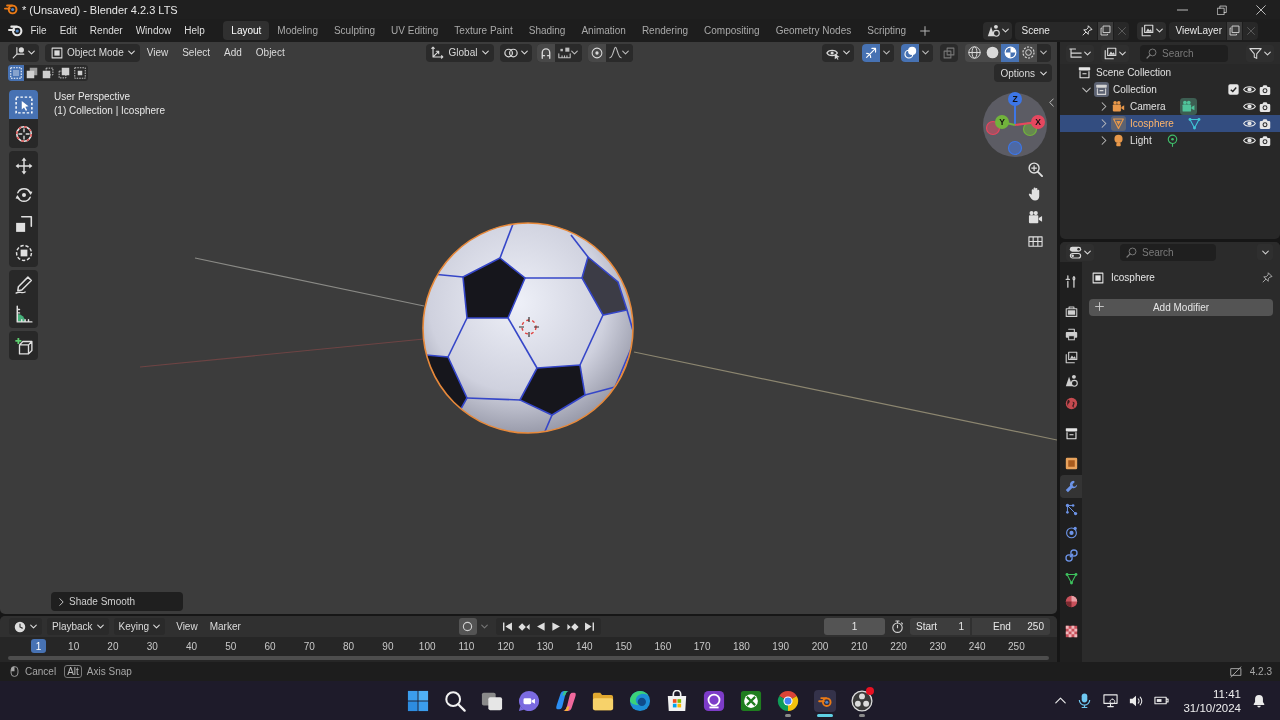  What do you see at coordinates (467, 626) in the screenshot?
I see `auto-keying-toggle` at bounding box center [467, 626].